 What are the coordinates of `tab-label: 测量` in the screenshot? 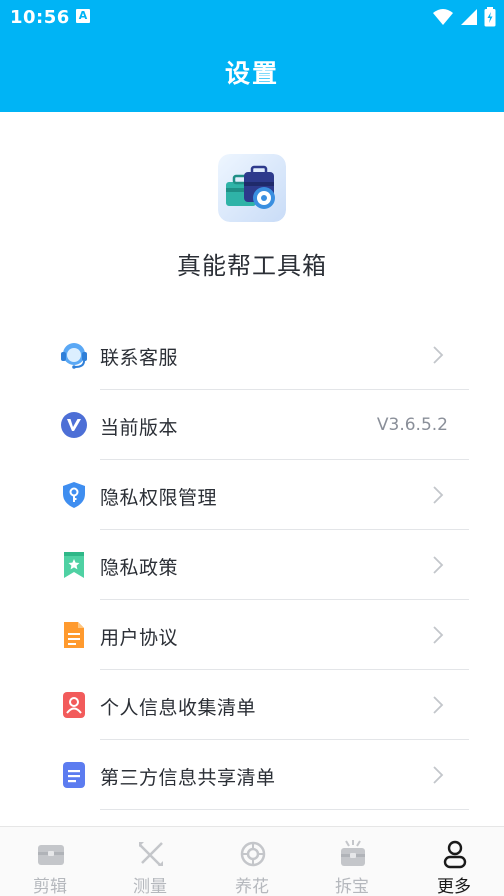 It's located at (150, 886).